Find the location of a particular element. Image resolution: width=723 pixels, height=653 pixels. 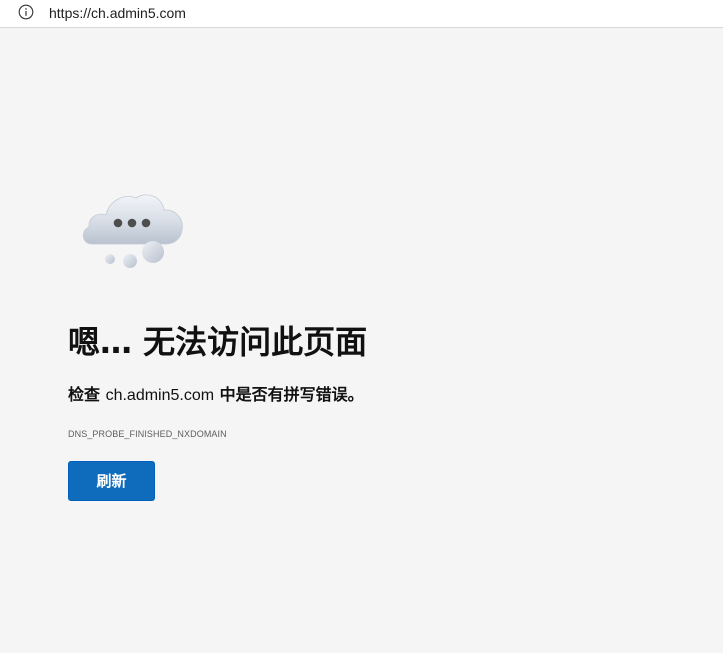

error-description-suffix: 中是否有拼写错误。 is located at coordinates (289, 394).